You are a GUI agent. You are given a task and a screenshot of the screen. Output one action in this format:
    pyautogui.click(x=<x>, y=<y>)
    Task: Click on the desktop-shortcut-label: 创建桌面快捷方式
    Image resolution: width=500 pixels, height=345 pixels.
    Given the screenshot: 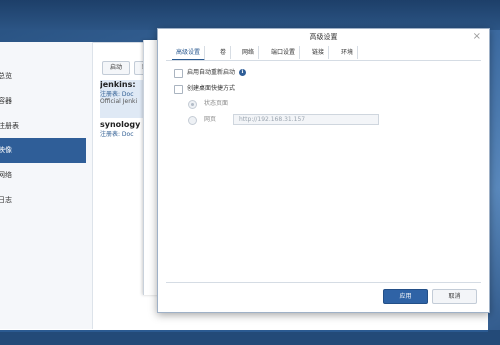 What is the action you would take?
    pyautogui.click(x=211, y=88)
    